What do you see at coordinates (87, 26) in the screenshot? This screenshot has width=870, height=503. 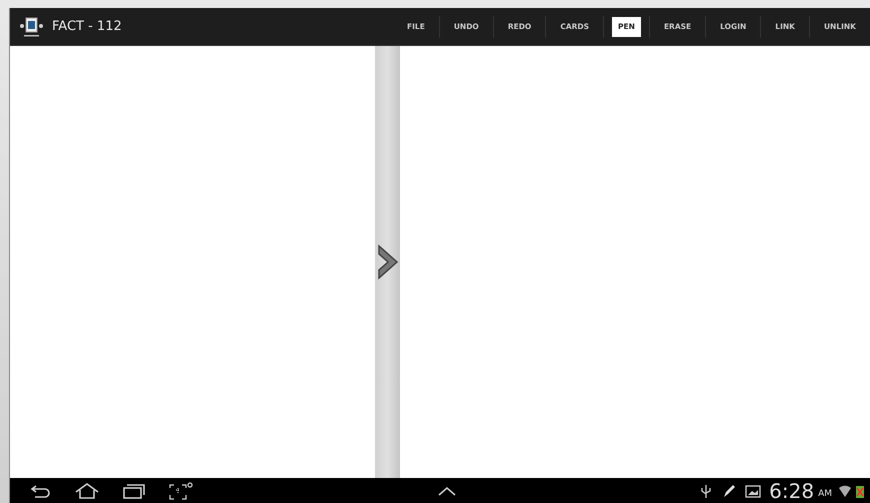 I see `app-title: FACT - 112` at bounding box center [87, 26].